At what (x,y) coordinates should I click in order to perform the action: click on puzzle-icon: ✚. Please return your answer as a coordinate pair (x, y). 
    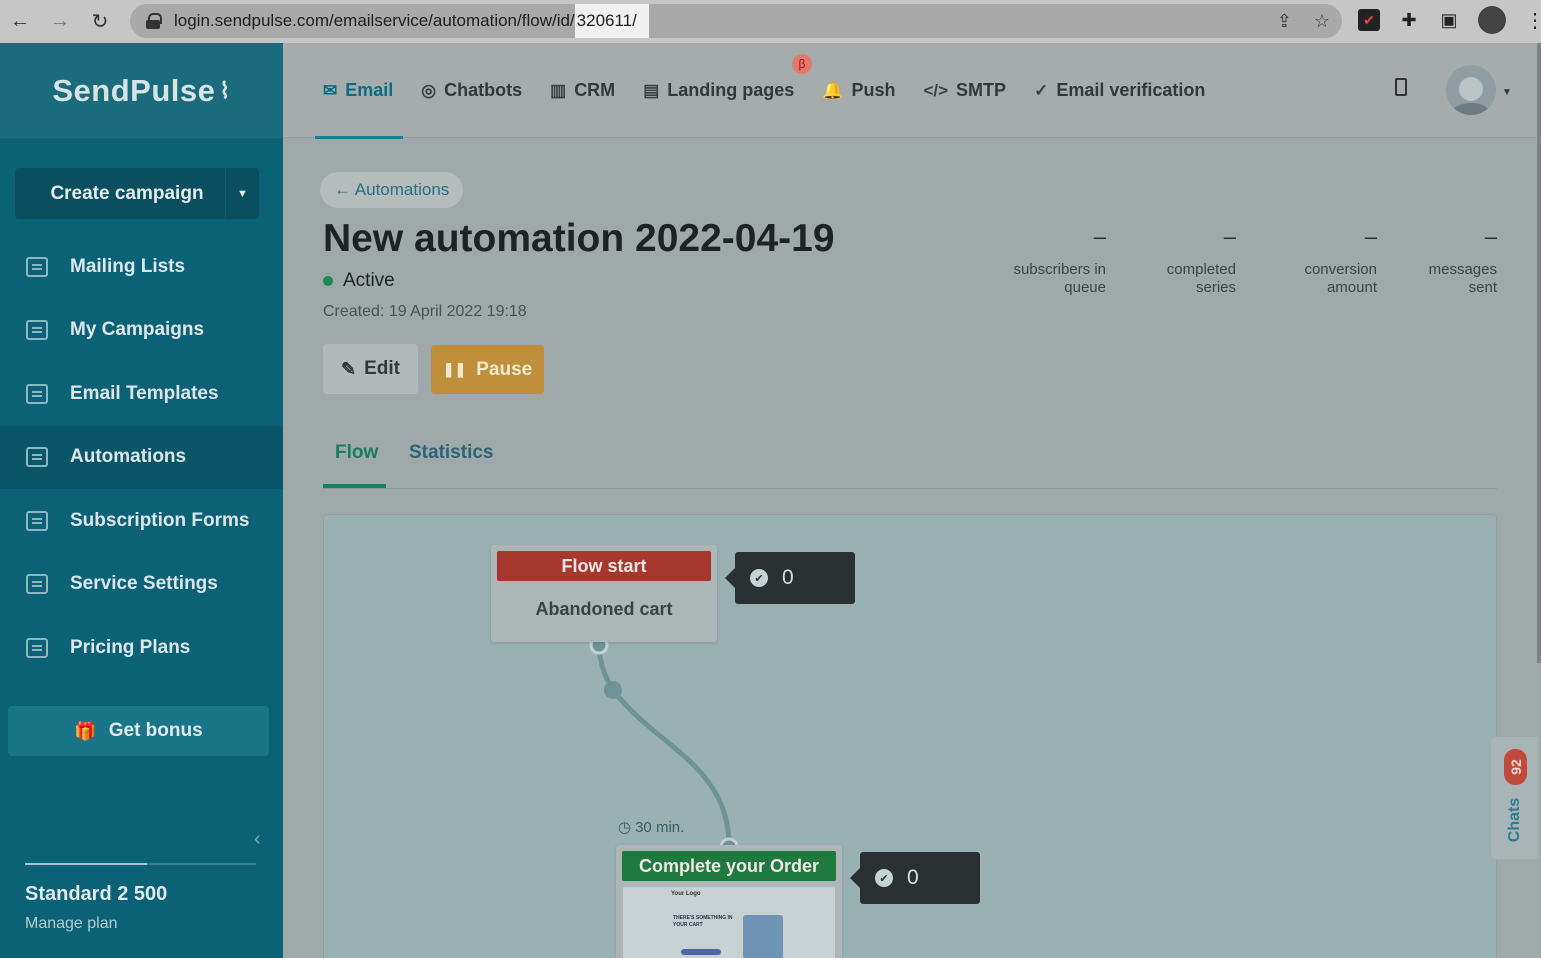
    Looking at the image, I should click on (1409, 20).